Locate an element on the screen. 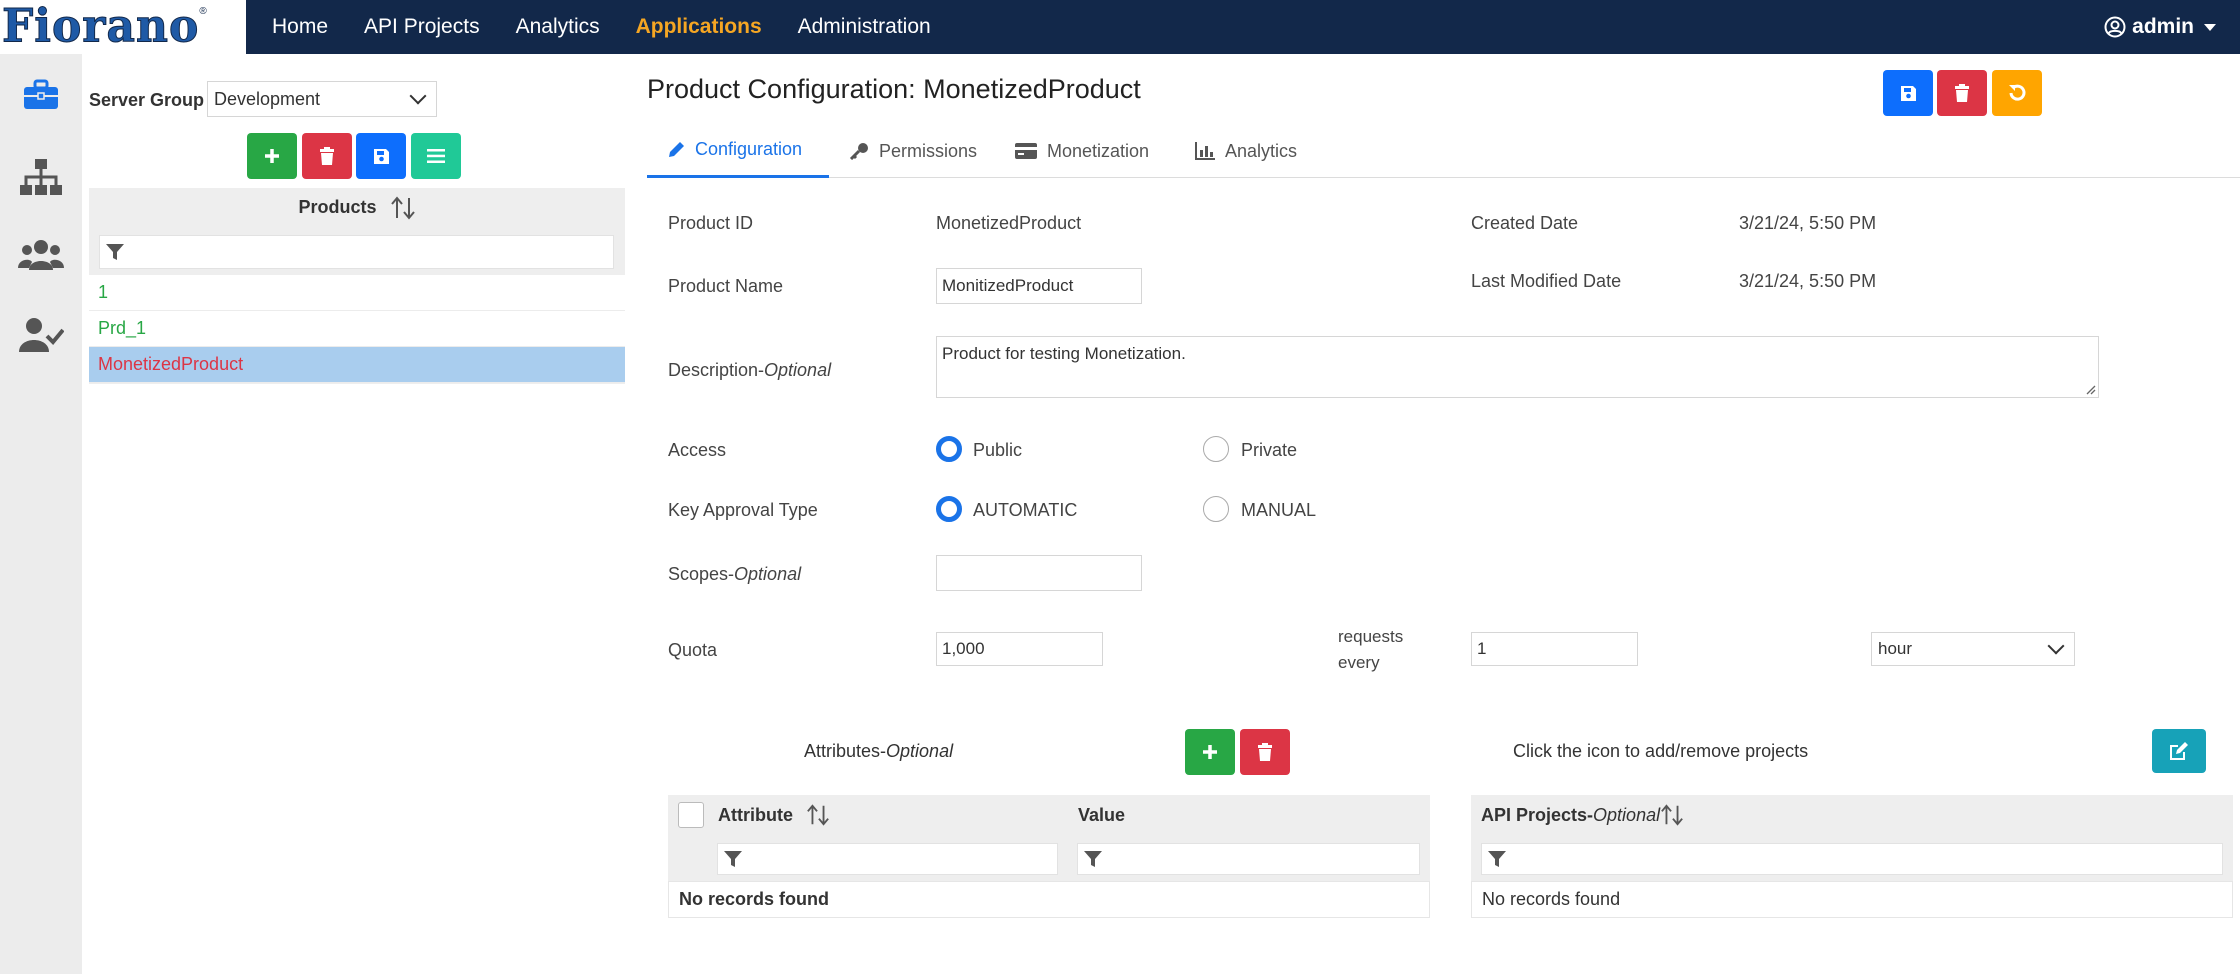 This screenshot has height=974, width=2240. created-date-label: Created Date is located at coordinates (1525, 223).